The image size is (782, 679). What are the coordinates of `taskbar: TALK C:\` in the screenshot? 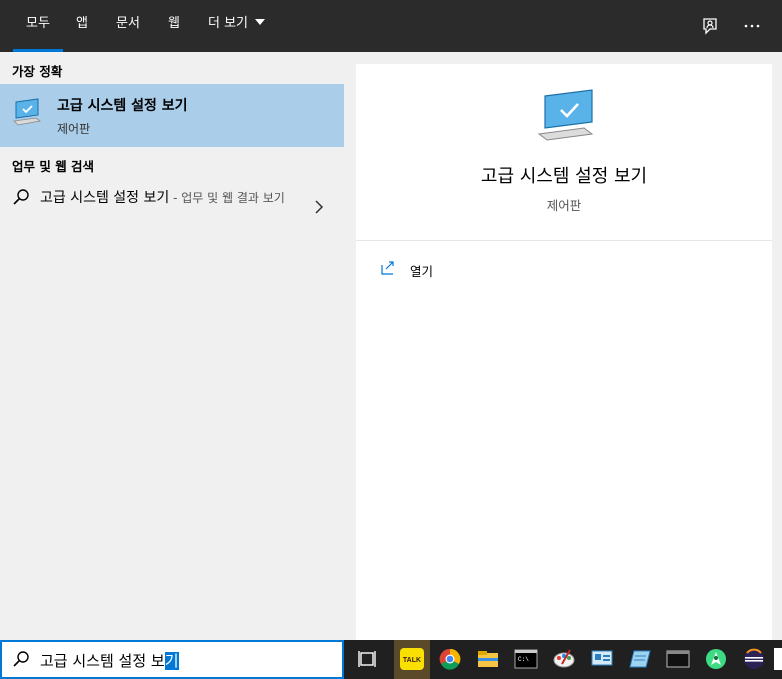 It's located at (563, 659).